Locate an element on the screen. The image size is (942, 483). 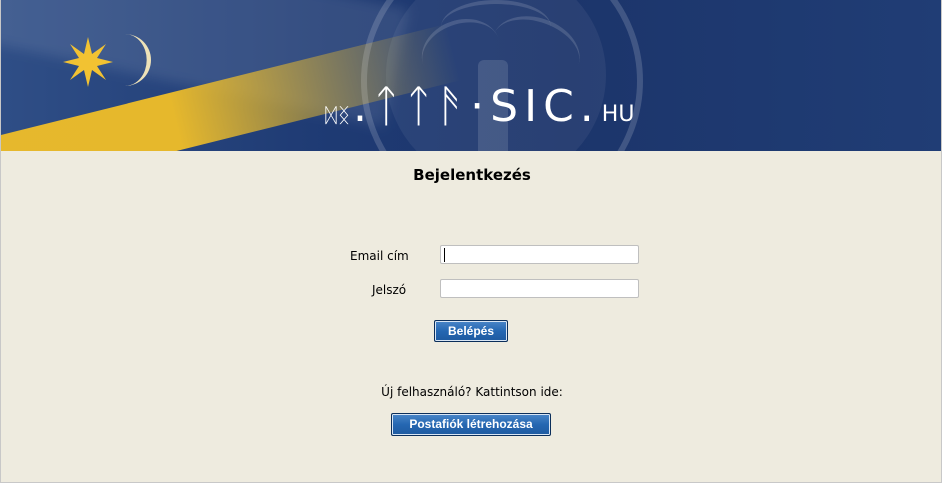
new-user-prompt: Új felhasználó? Kattintson ide: is located at coordinates (472, 392).